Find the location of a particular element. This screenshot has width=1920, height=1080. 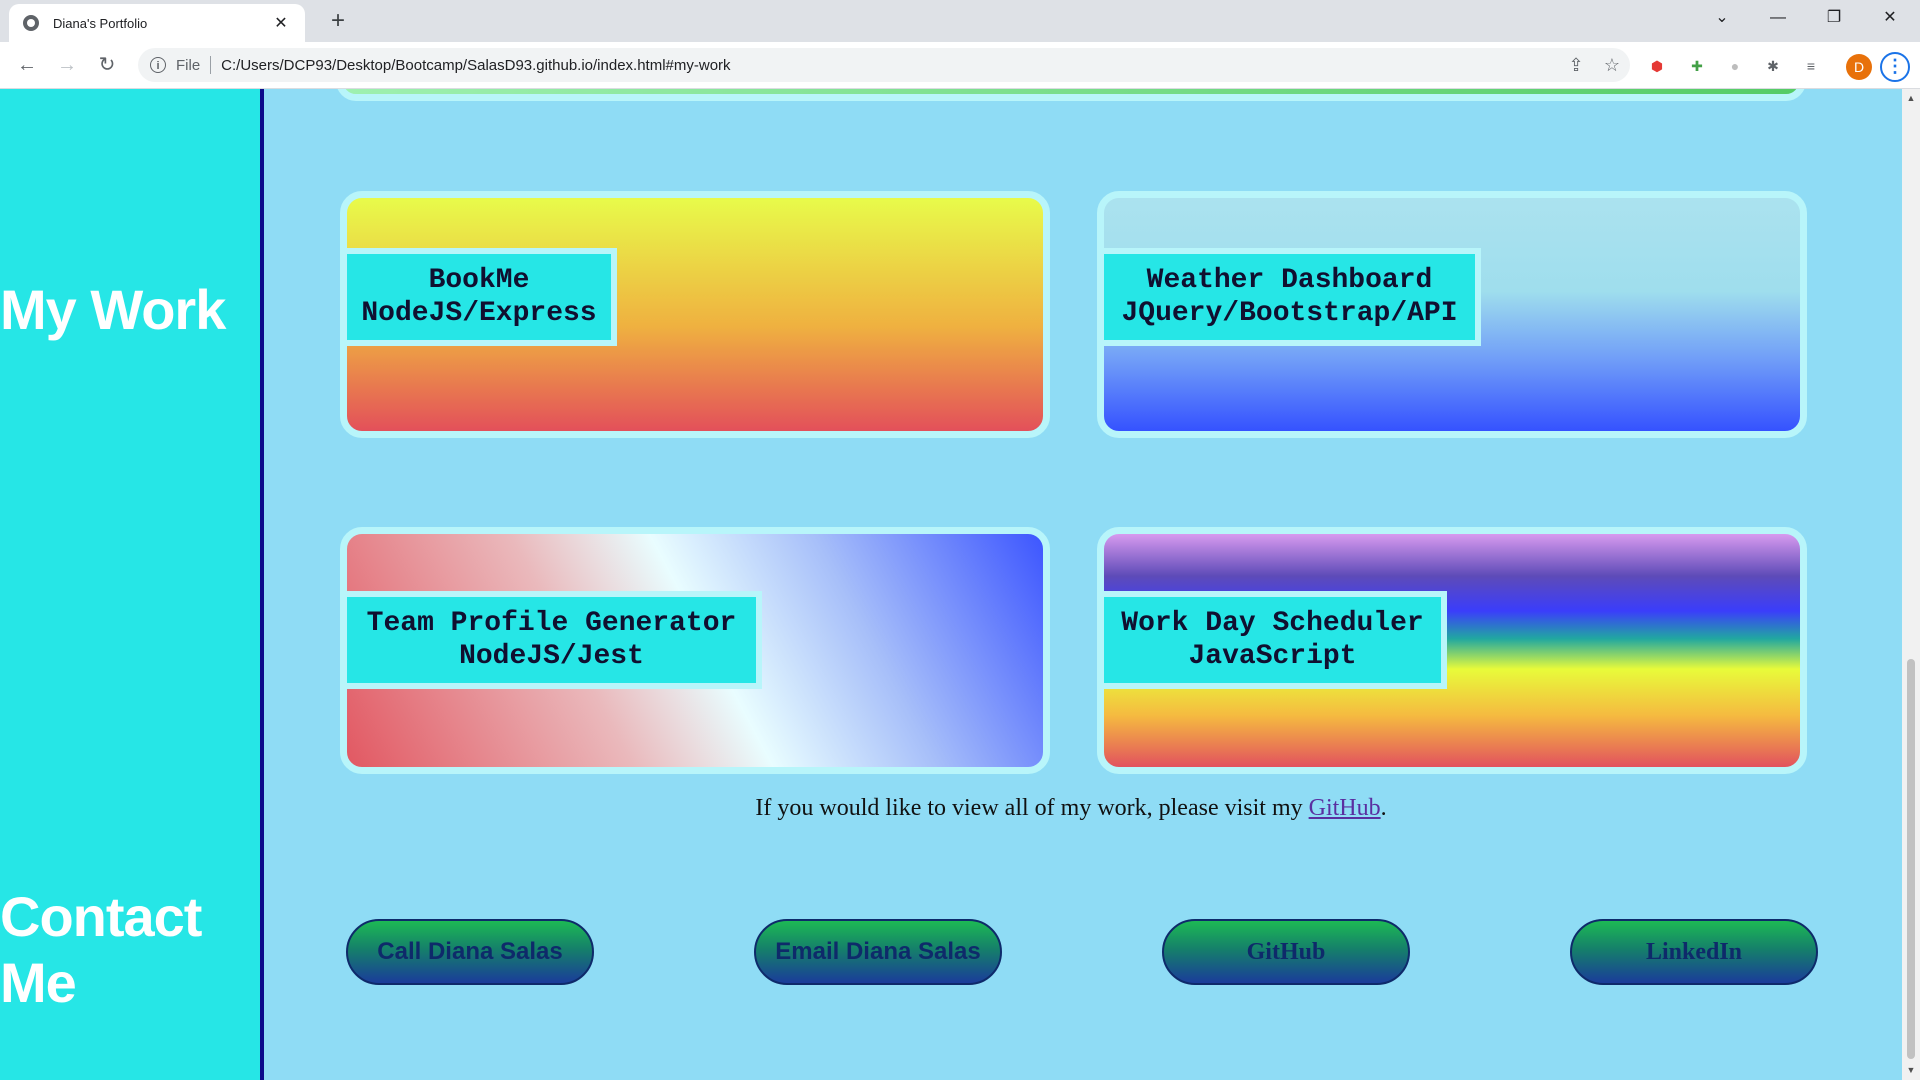

project-card-partial is located at coordinates (1071, 95).